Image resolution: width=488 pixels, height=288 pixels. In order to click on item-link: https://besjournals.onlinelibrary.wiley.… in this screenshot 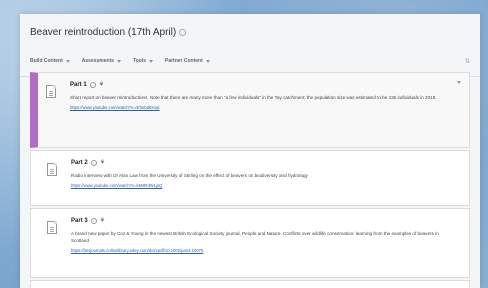, I will do `click(262, 250)`.